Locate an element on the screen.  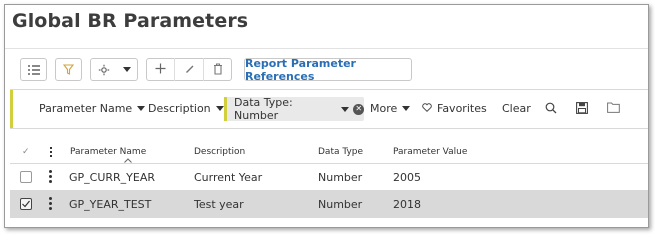
parameter-name-filter: Parameter Name is located at coordinates (92, 108).